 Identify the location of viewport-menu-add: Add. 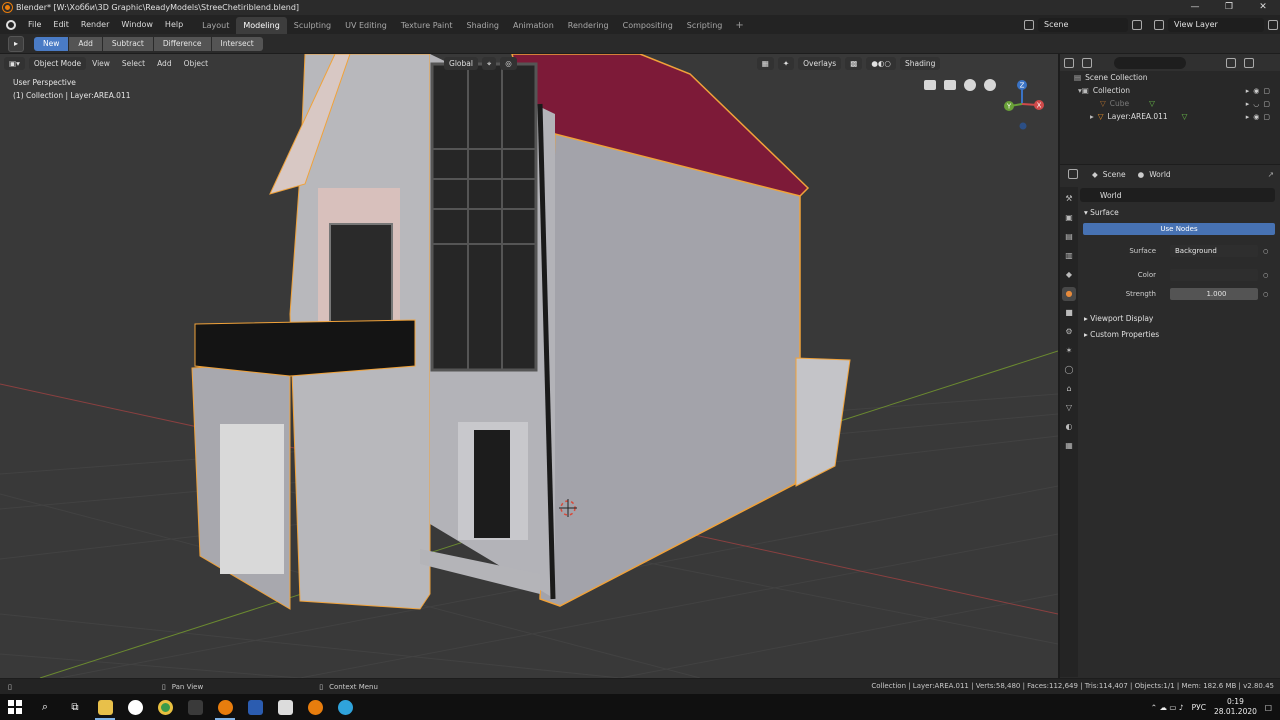
(164, 63).